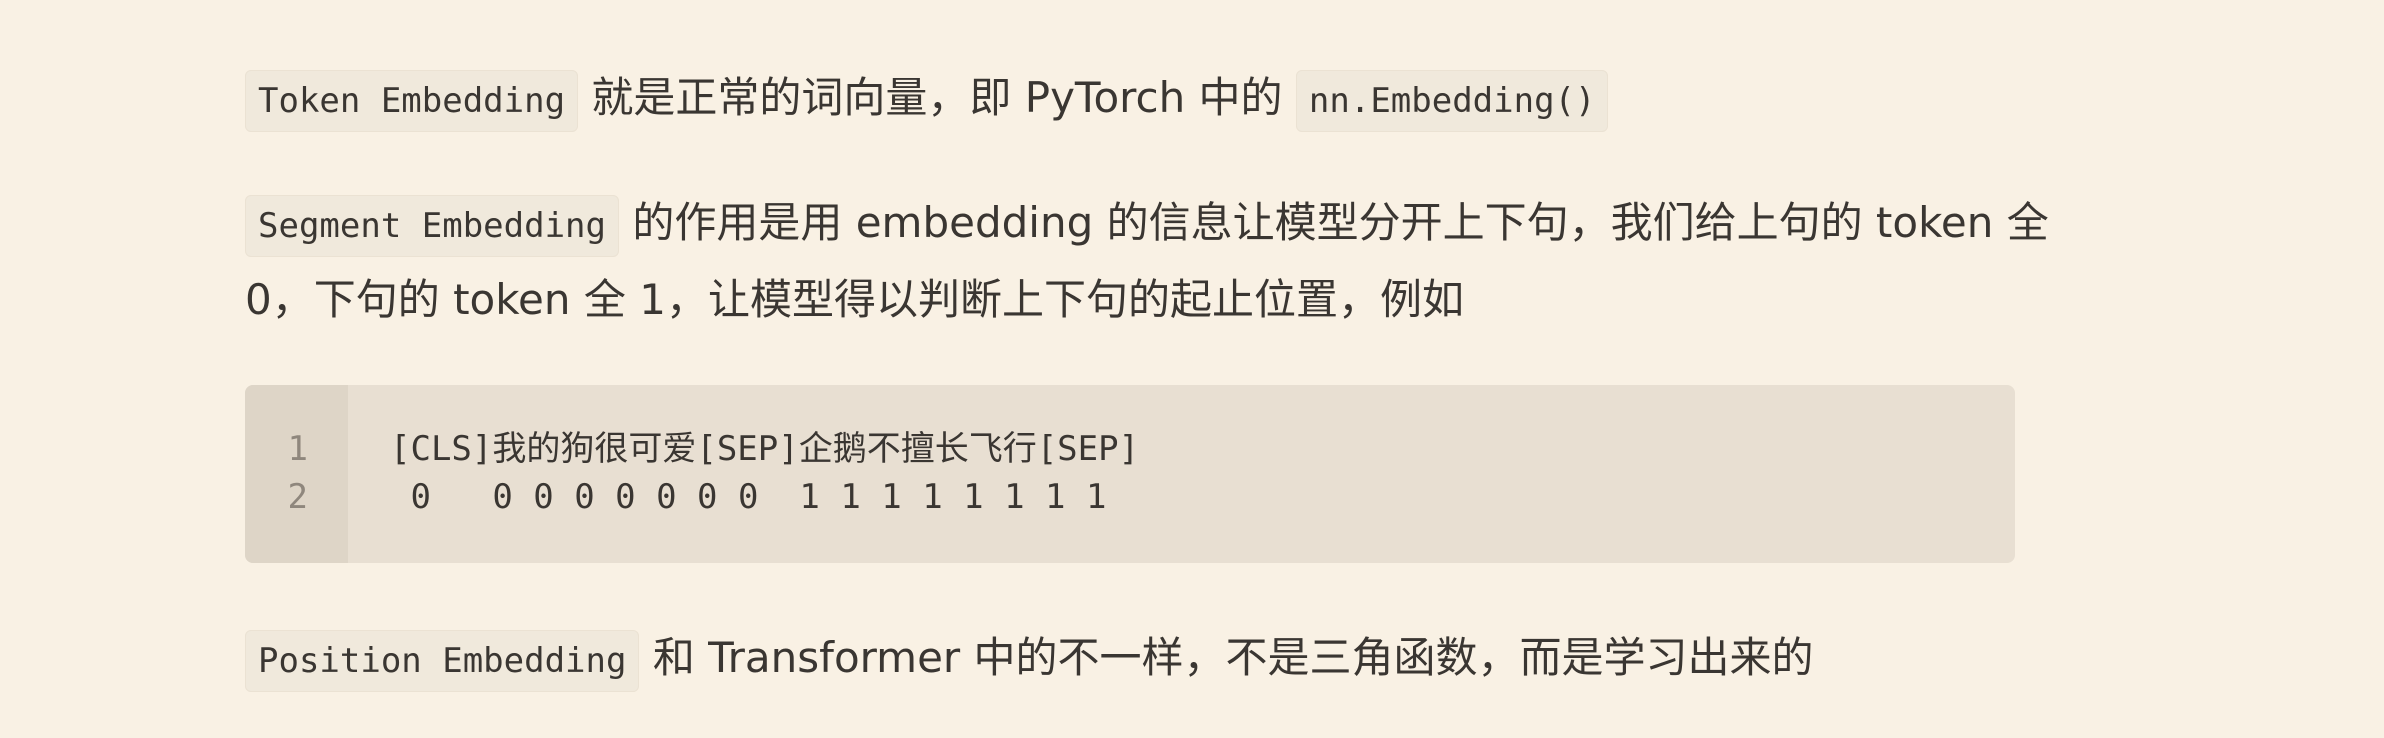 The image size is (2384, 738). What do you see at coordinates (412, 101) in the screenshot?
I see `inline-code-token-embedding: Token Embedding` at bounding box center [412, 101].